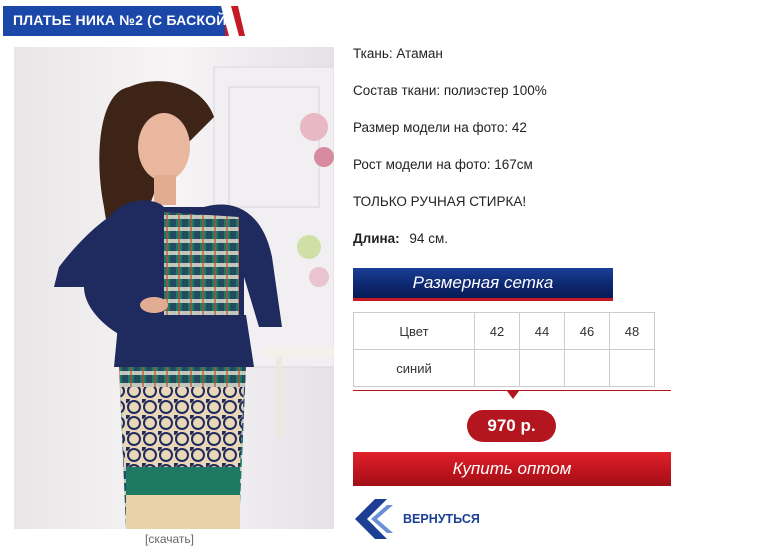 The height and width of the screenshot is (546, 761). What do you see at coordinates (443, 164) in the screenshot?
I see `model-height-text: Рост модели на фото: 167см` at bounding box center [443, 164].